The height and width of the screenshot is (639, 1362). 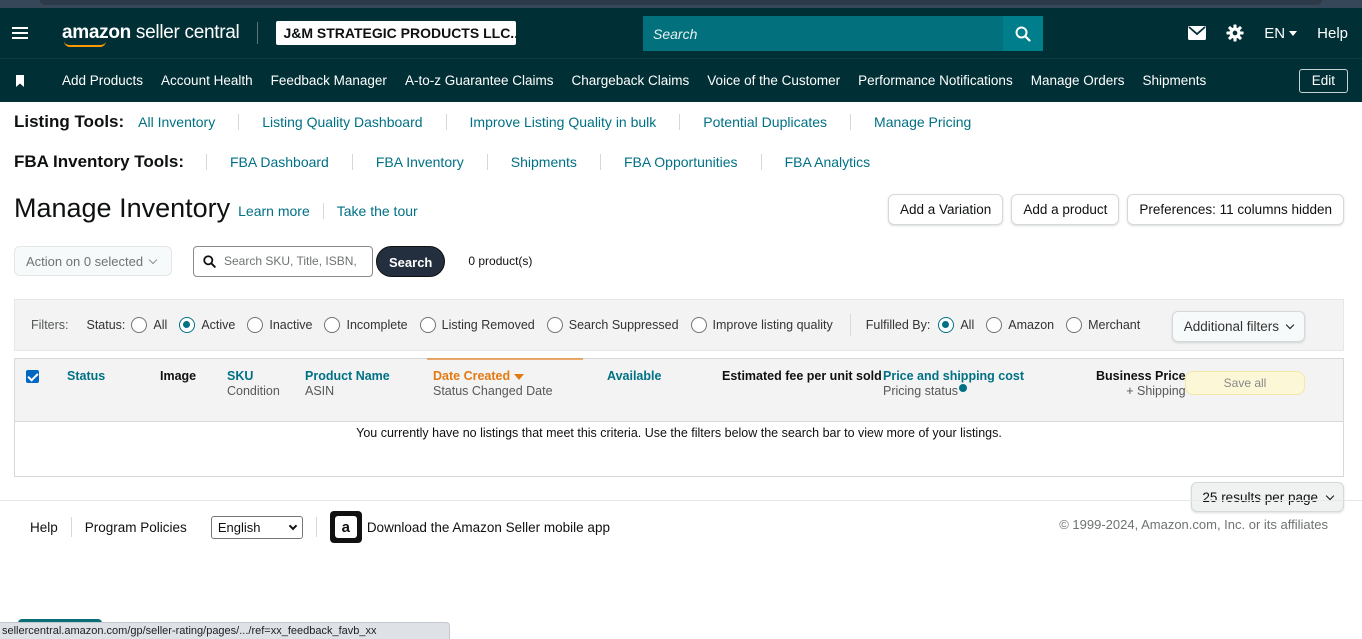 What do you see at coordinates (160, 325) in the screenshot?
I see `status-option-label: All` at bounding box center [160, 325].